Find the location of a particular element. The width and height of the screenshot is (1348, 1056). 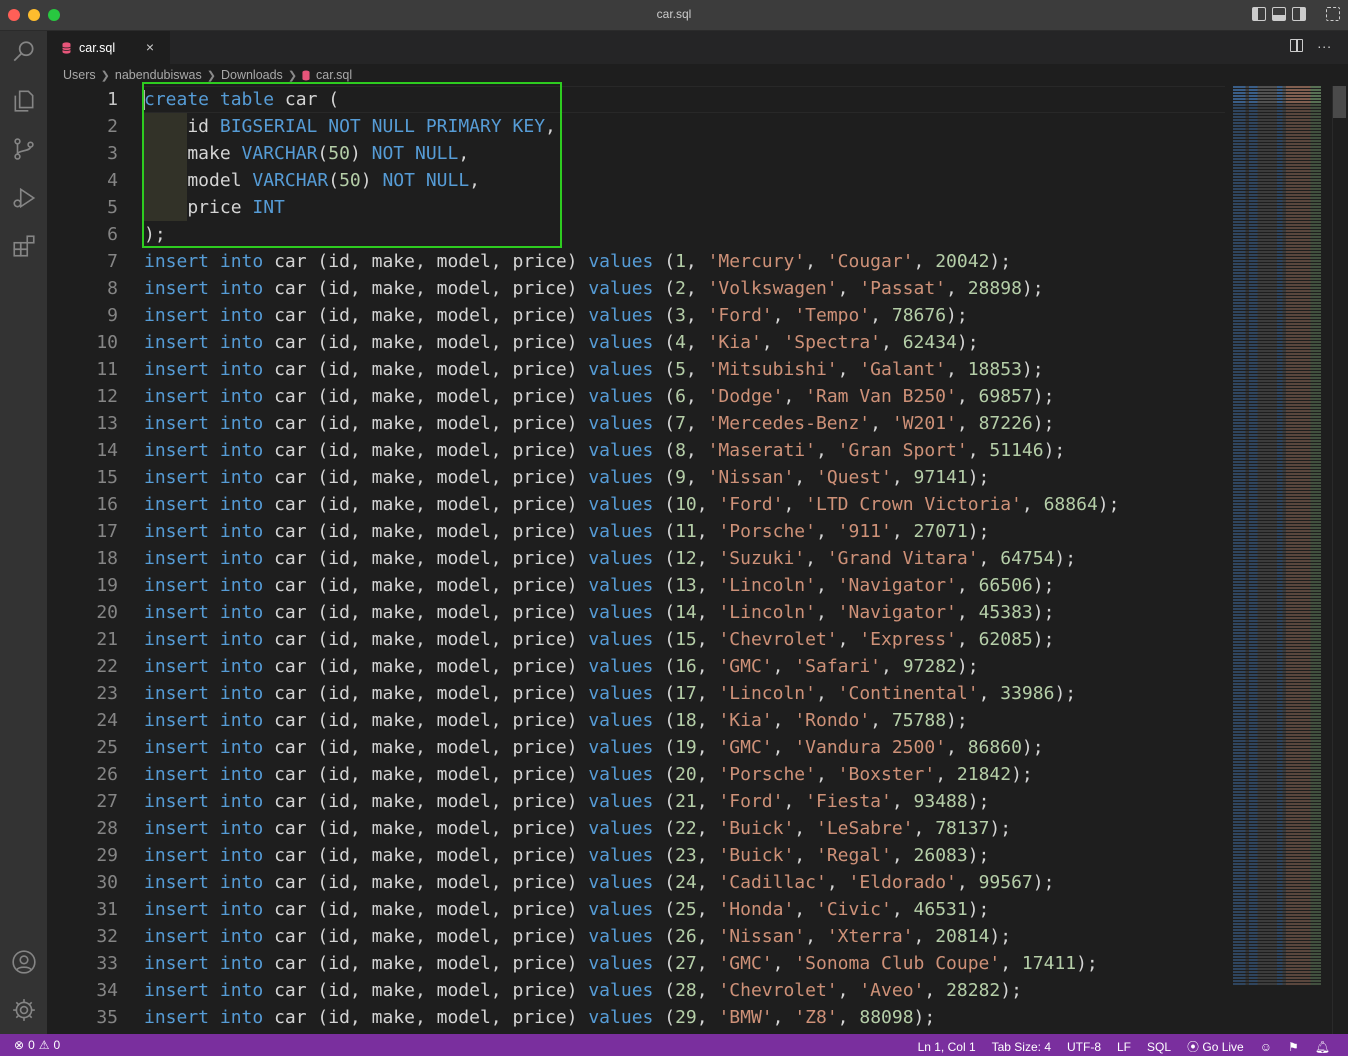

breadcrumb-item: nabendubiswas is located at coordinates (158, 75).